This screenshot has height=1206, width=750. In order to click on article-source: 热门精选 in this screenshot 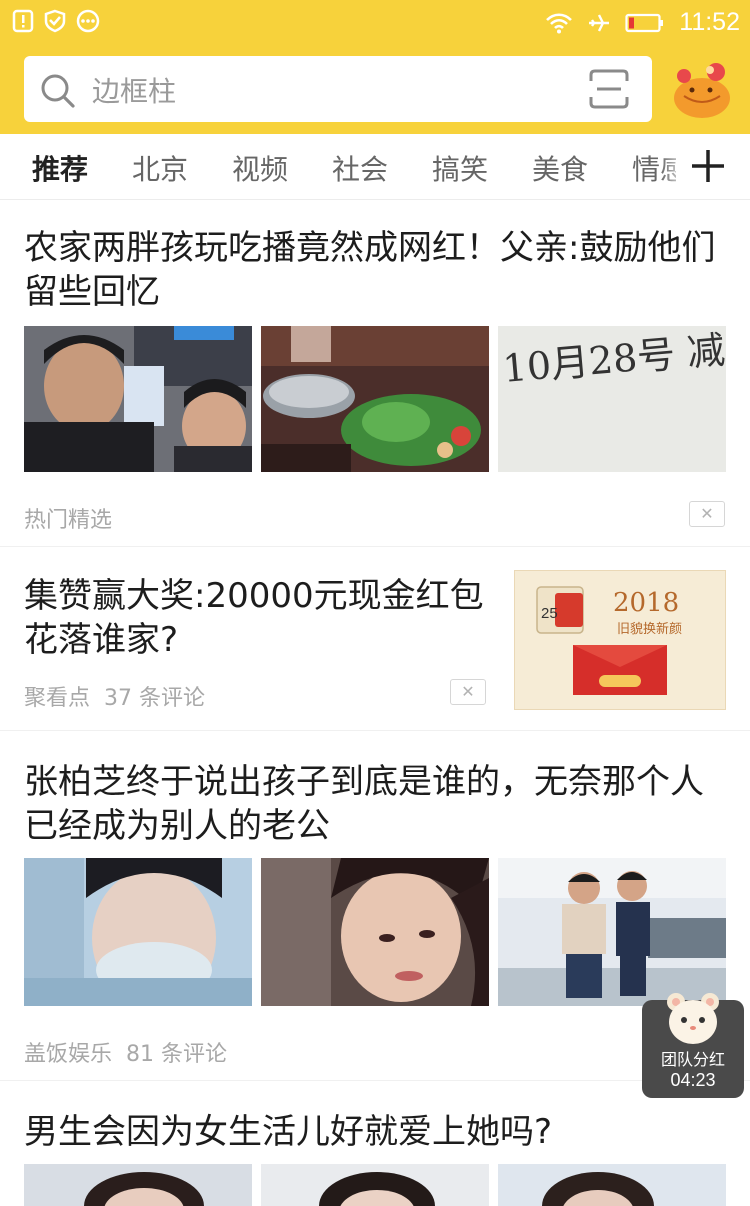, I will do `click(68, 520)`.